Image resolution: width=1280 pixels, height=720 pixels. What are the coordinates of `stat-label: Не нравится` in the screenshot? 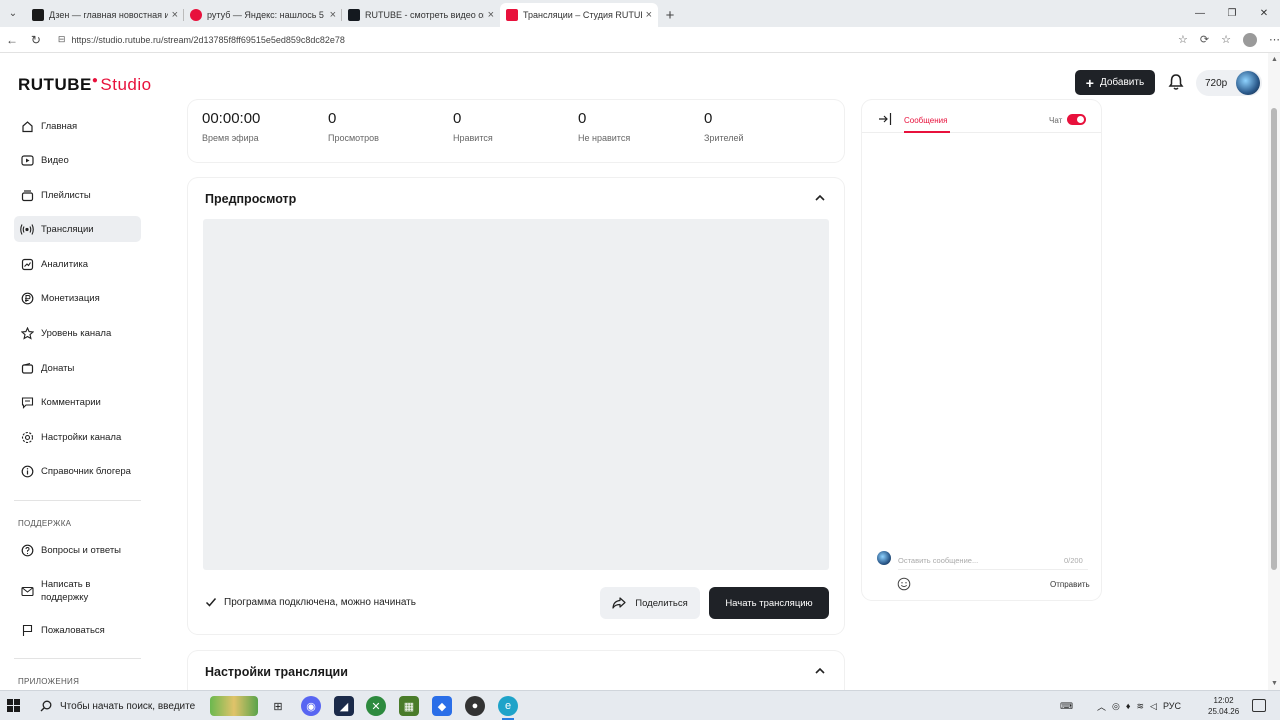 It's located at (604, 138).